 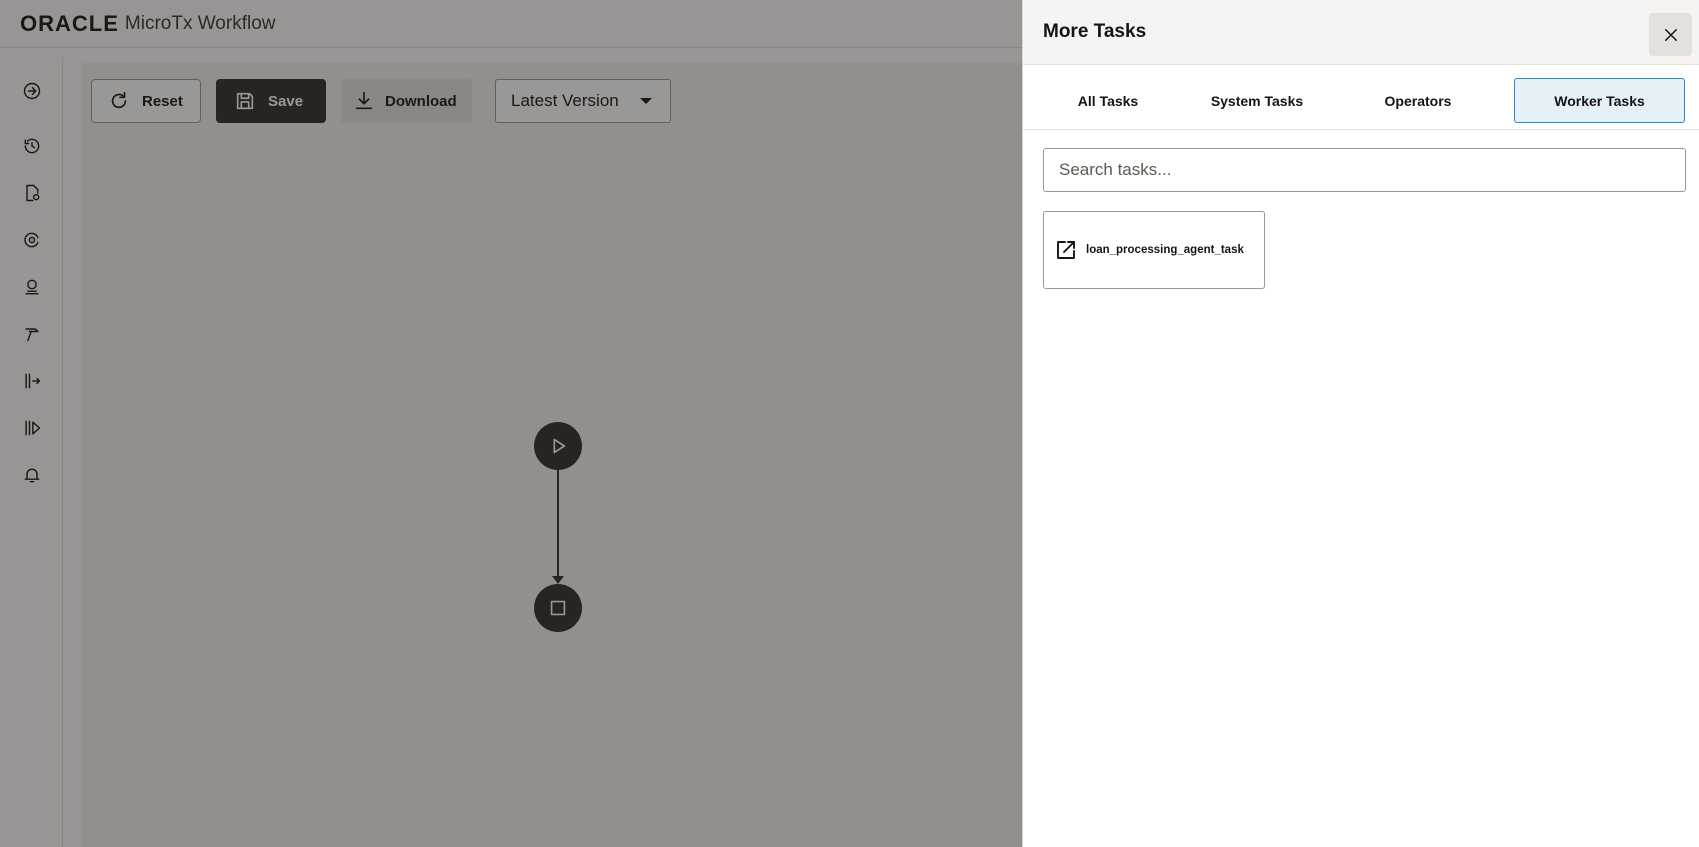 I want to click on drawer-title: More Tasks, so click(x=1095, y=31).